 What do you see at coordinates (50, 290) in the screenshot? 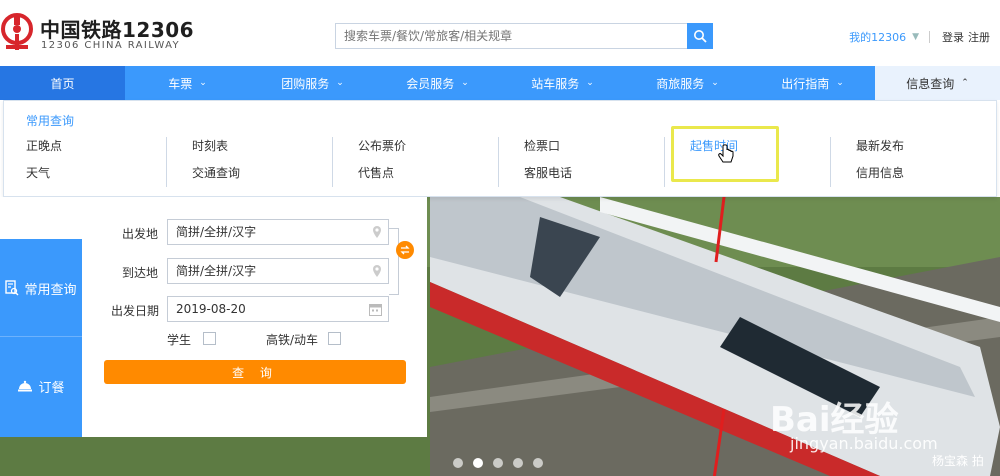
I see `tab-label: 常用查询` at bounding box center [50, 290].